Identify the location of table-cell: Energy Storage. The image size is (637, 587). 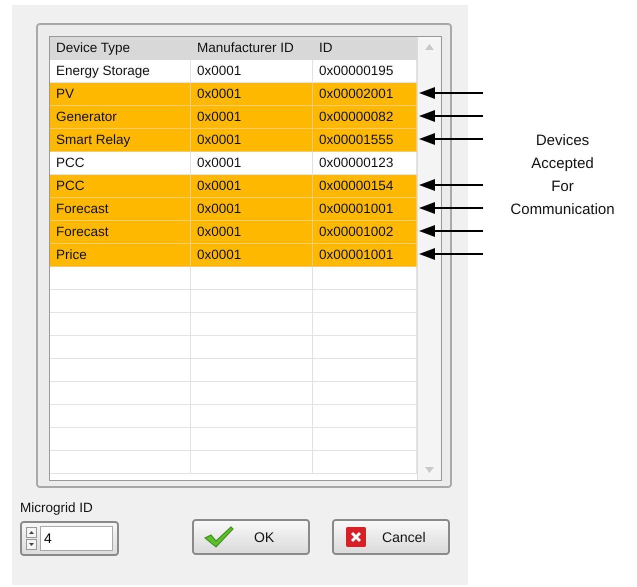
(120, 71).